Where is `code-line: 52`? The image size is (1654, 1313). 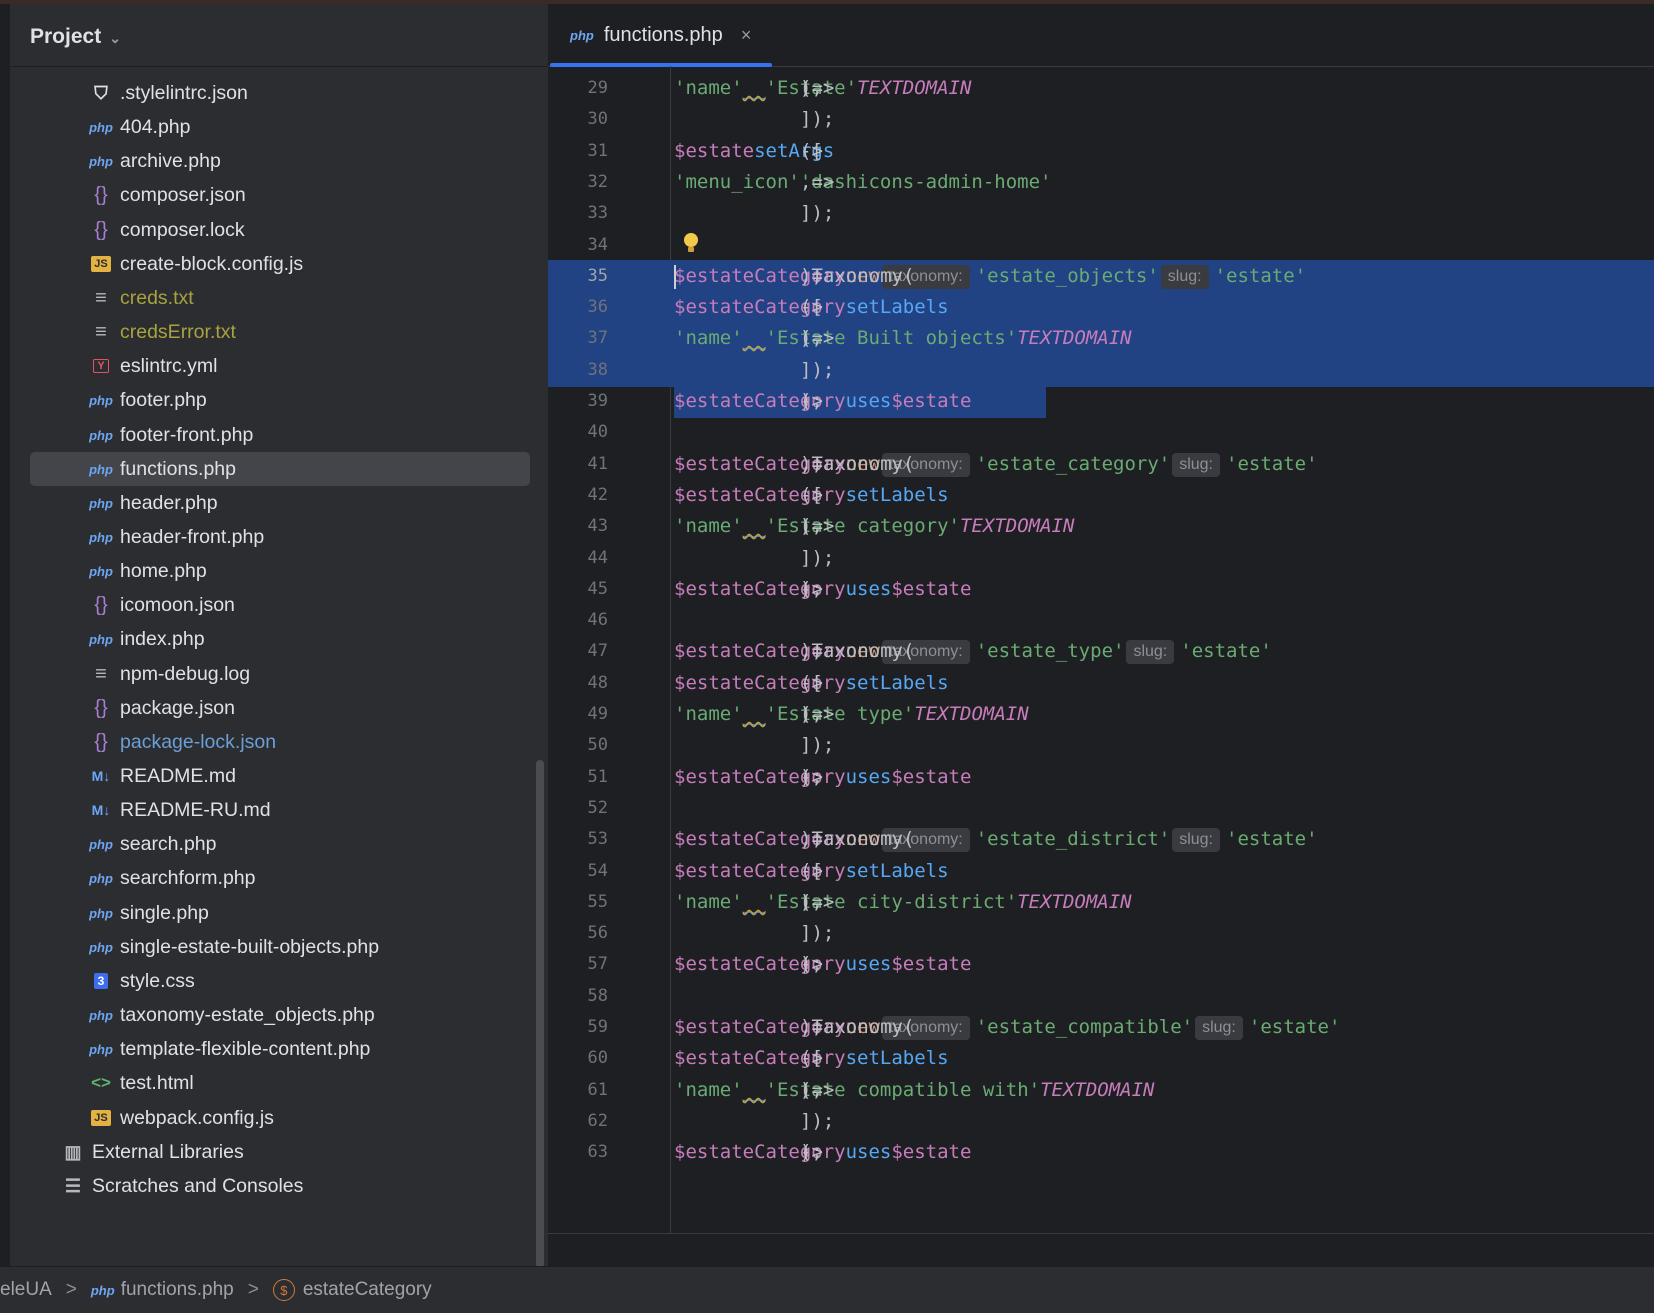 code-line: 52 is located at coordinates (1101, 808).